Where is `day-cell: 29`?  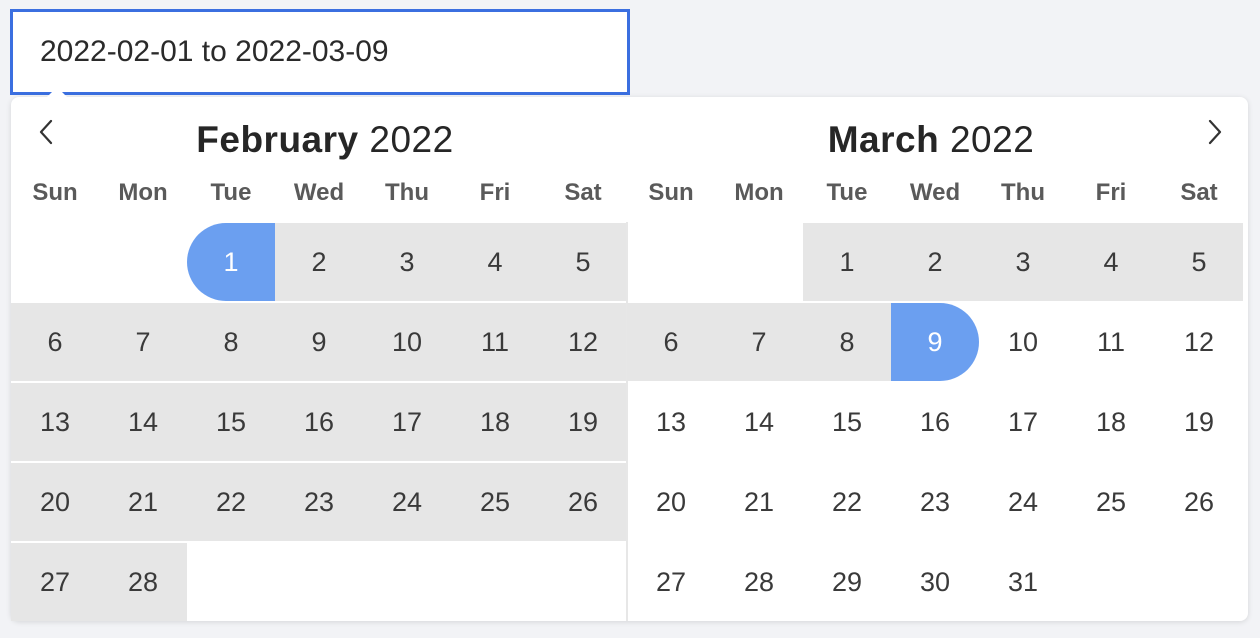
day-cell: 29 is located at coordinates (847, 582).